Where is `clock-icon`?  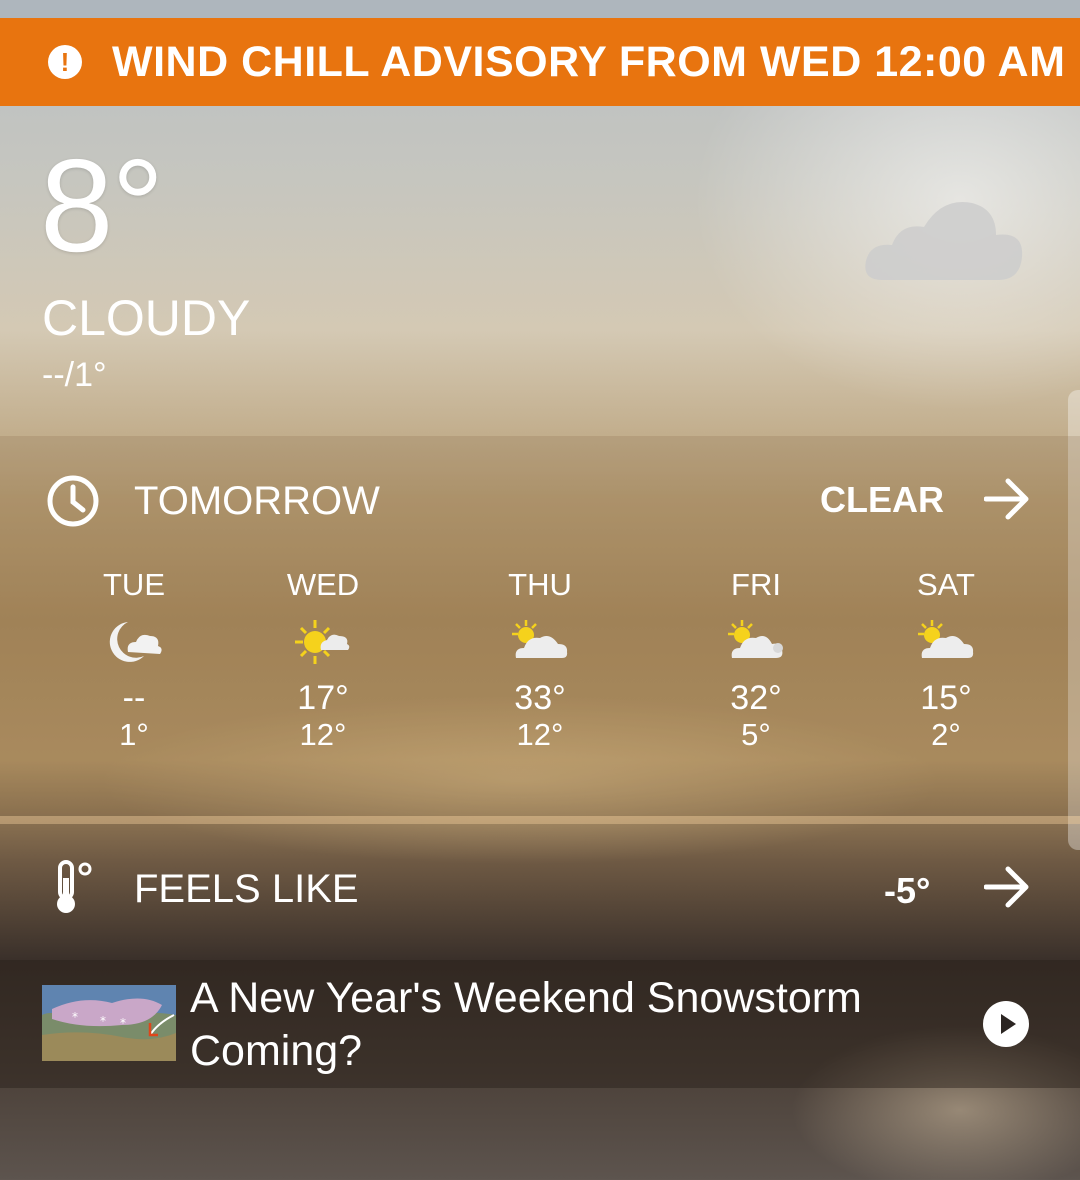
clock-icon is located at coordinates (73, 501).